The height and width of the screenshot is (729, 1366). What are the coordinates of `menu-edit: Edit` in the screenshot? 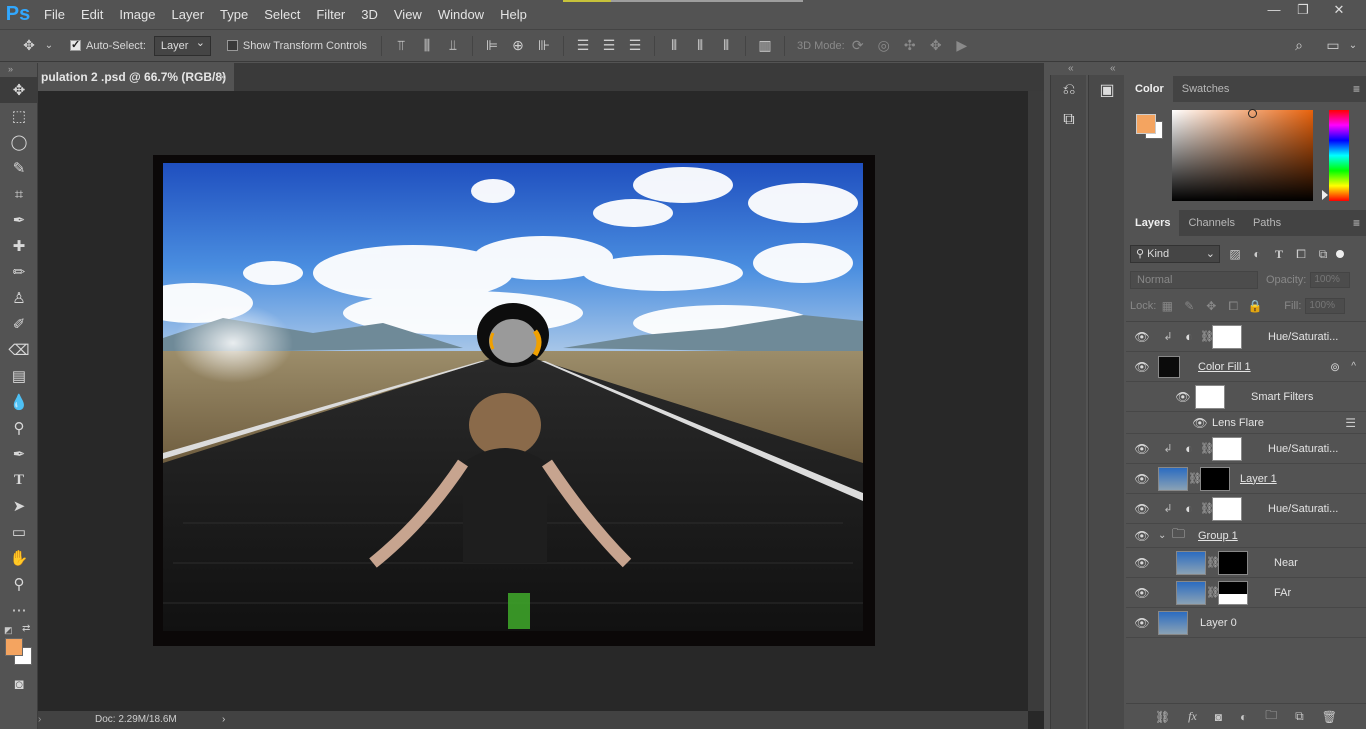 It's located at (92, 14).